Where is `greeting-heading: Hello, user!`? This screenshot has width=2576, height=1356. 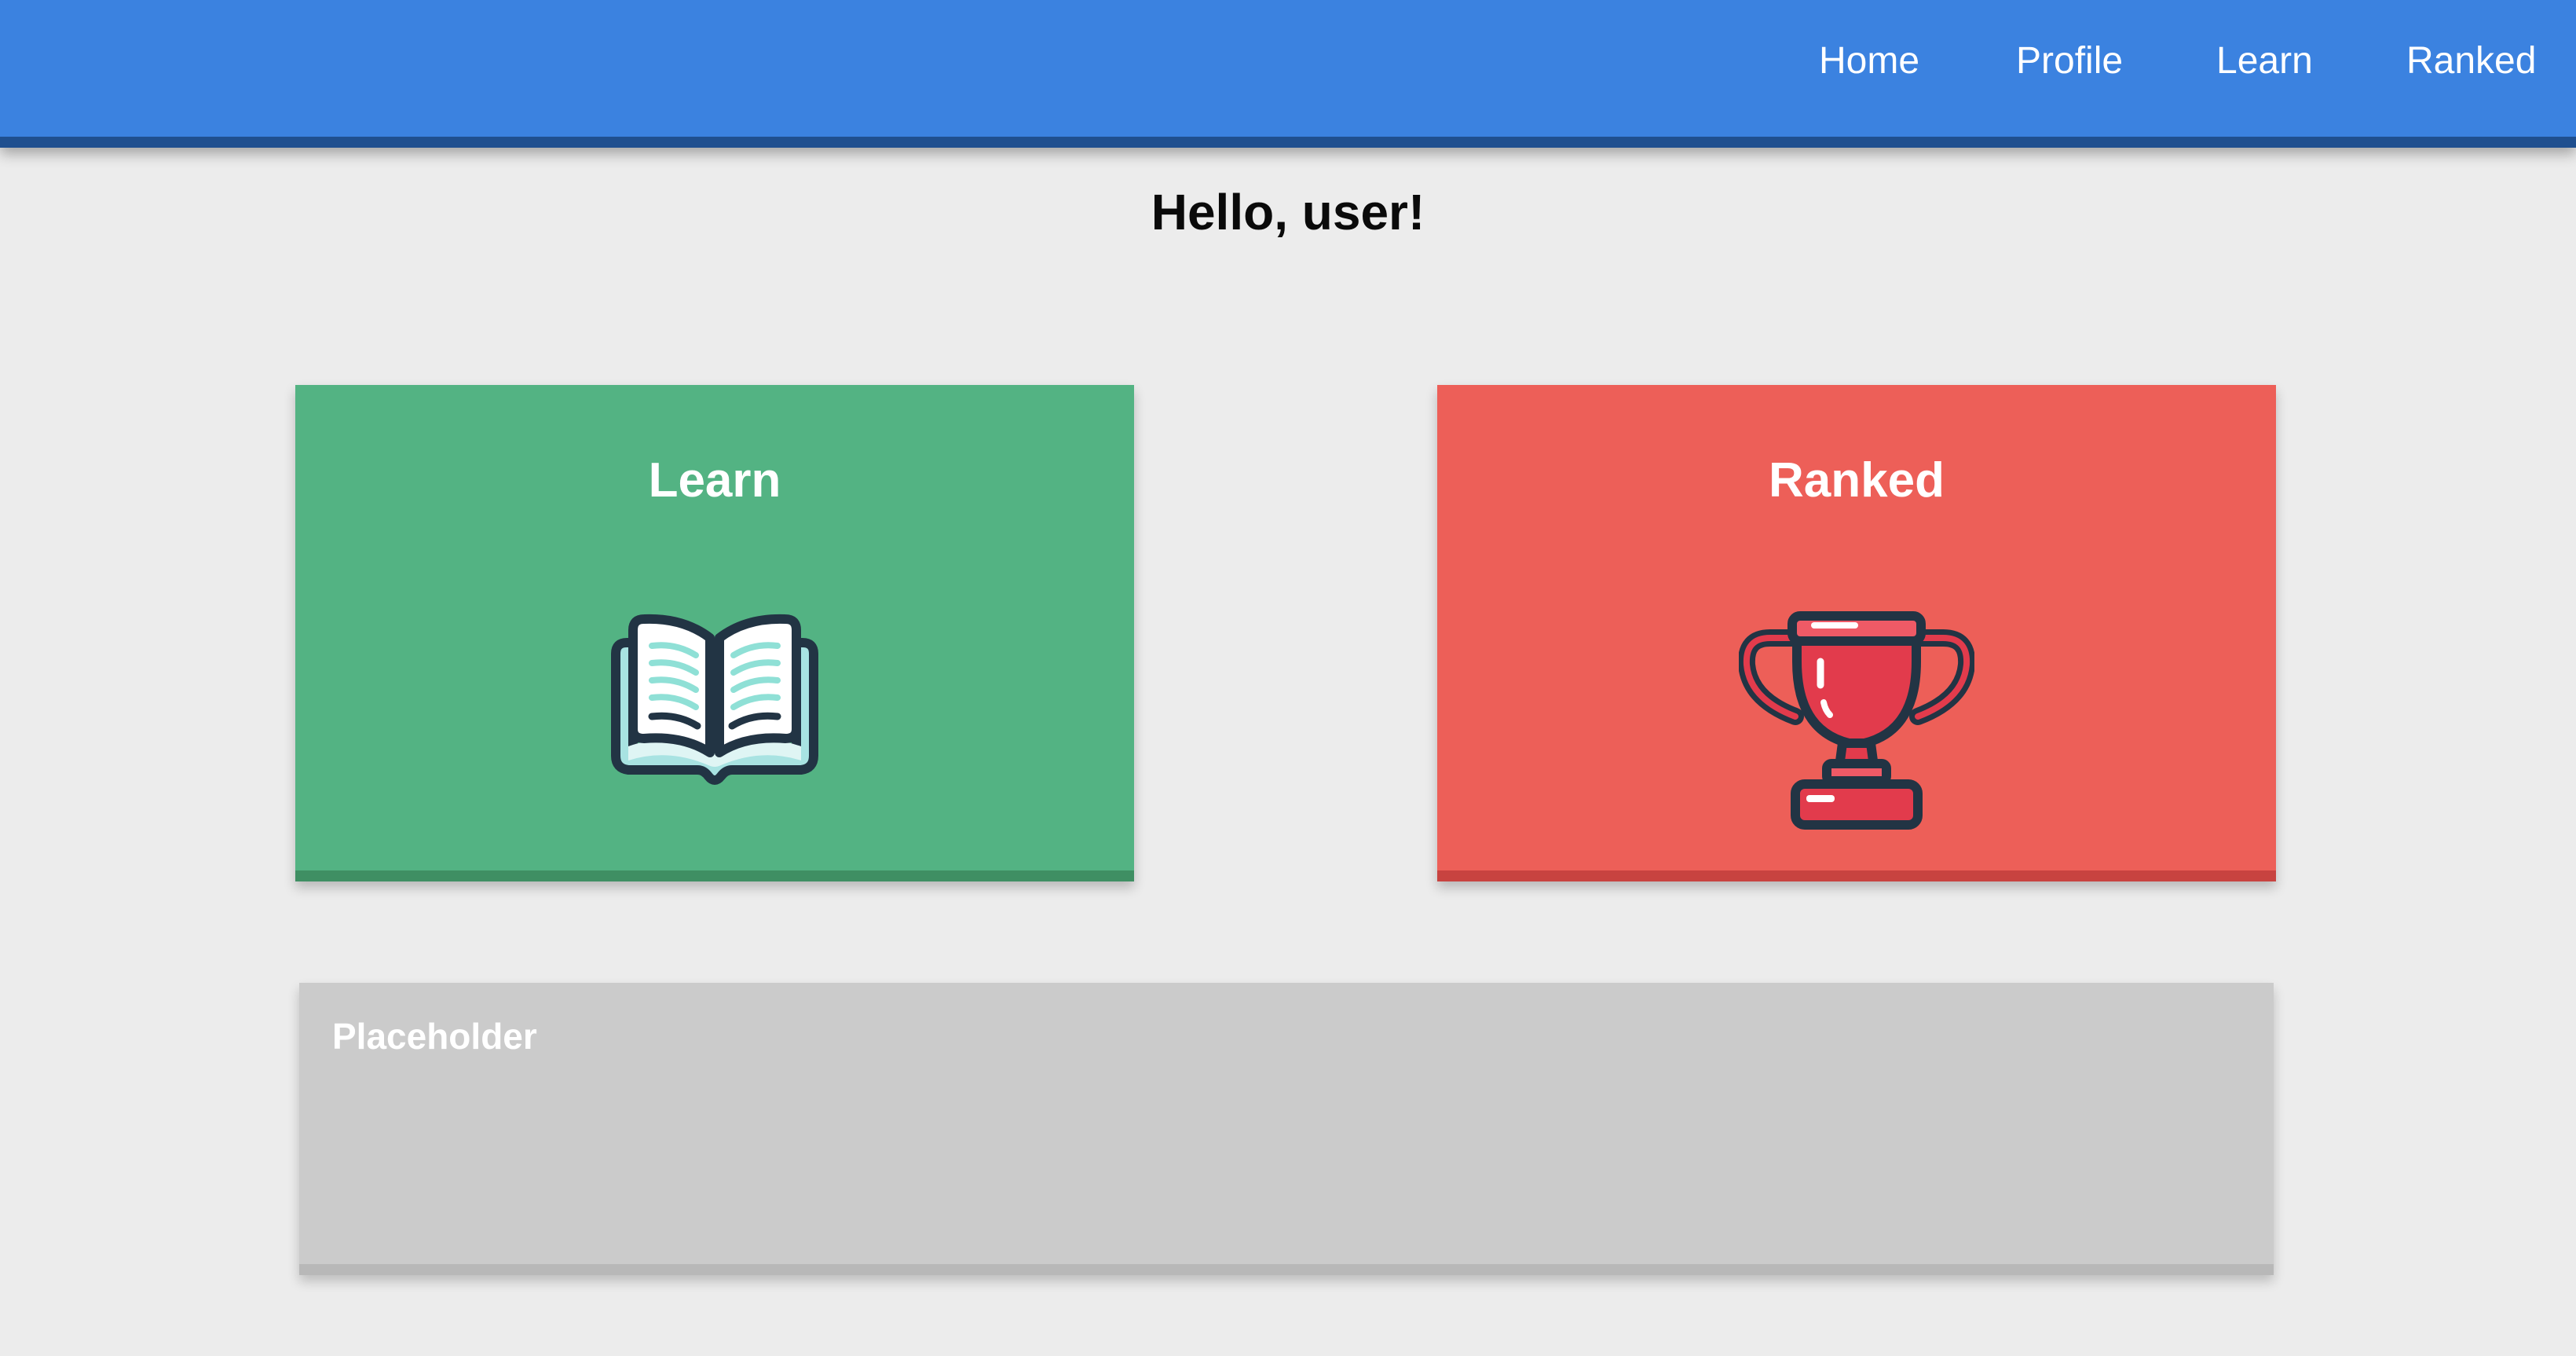
greeting-heading: Hello, user! is located at coordinates (1288, 212).